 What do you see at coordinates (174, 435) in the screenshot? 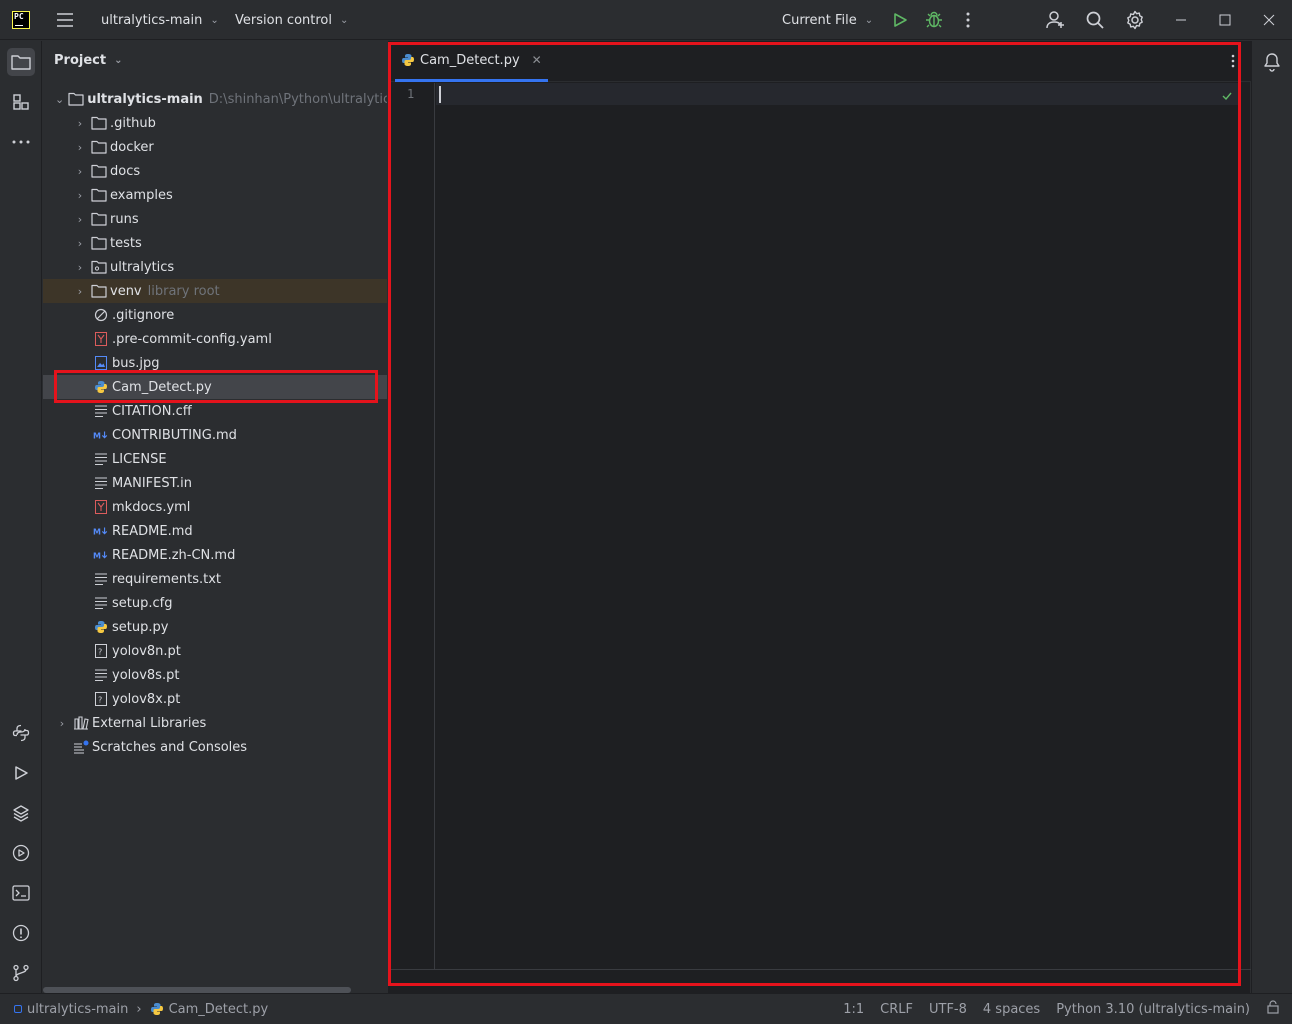
I see `file-name: CONTRIBUTING.md` at bounding box center [174, 435].